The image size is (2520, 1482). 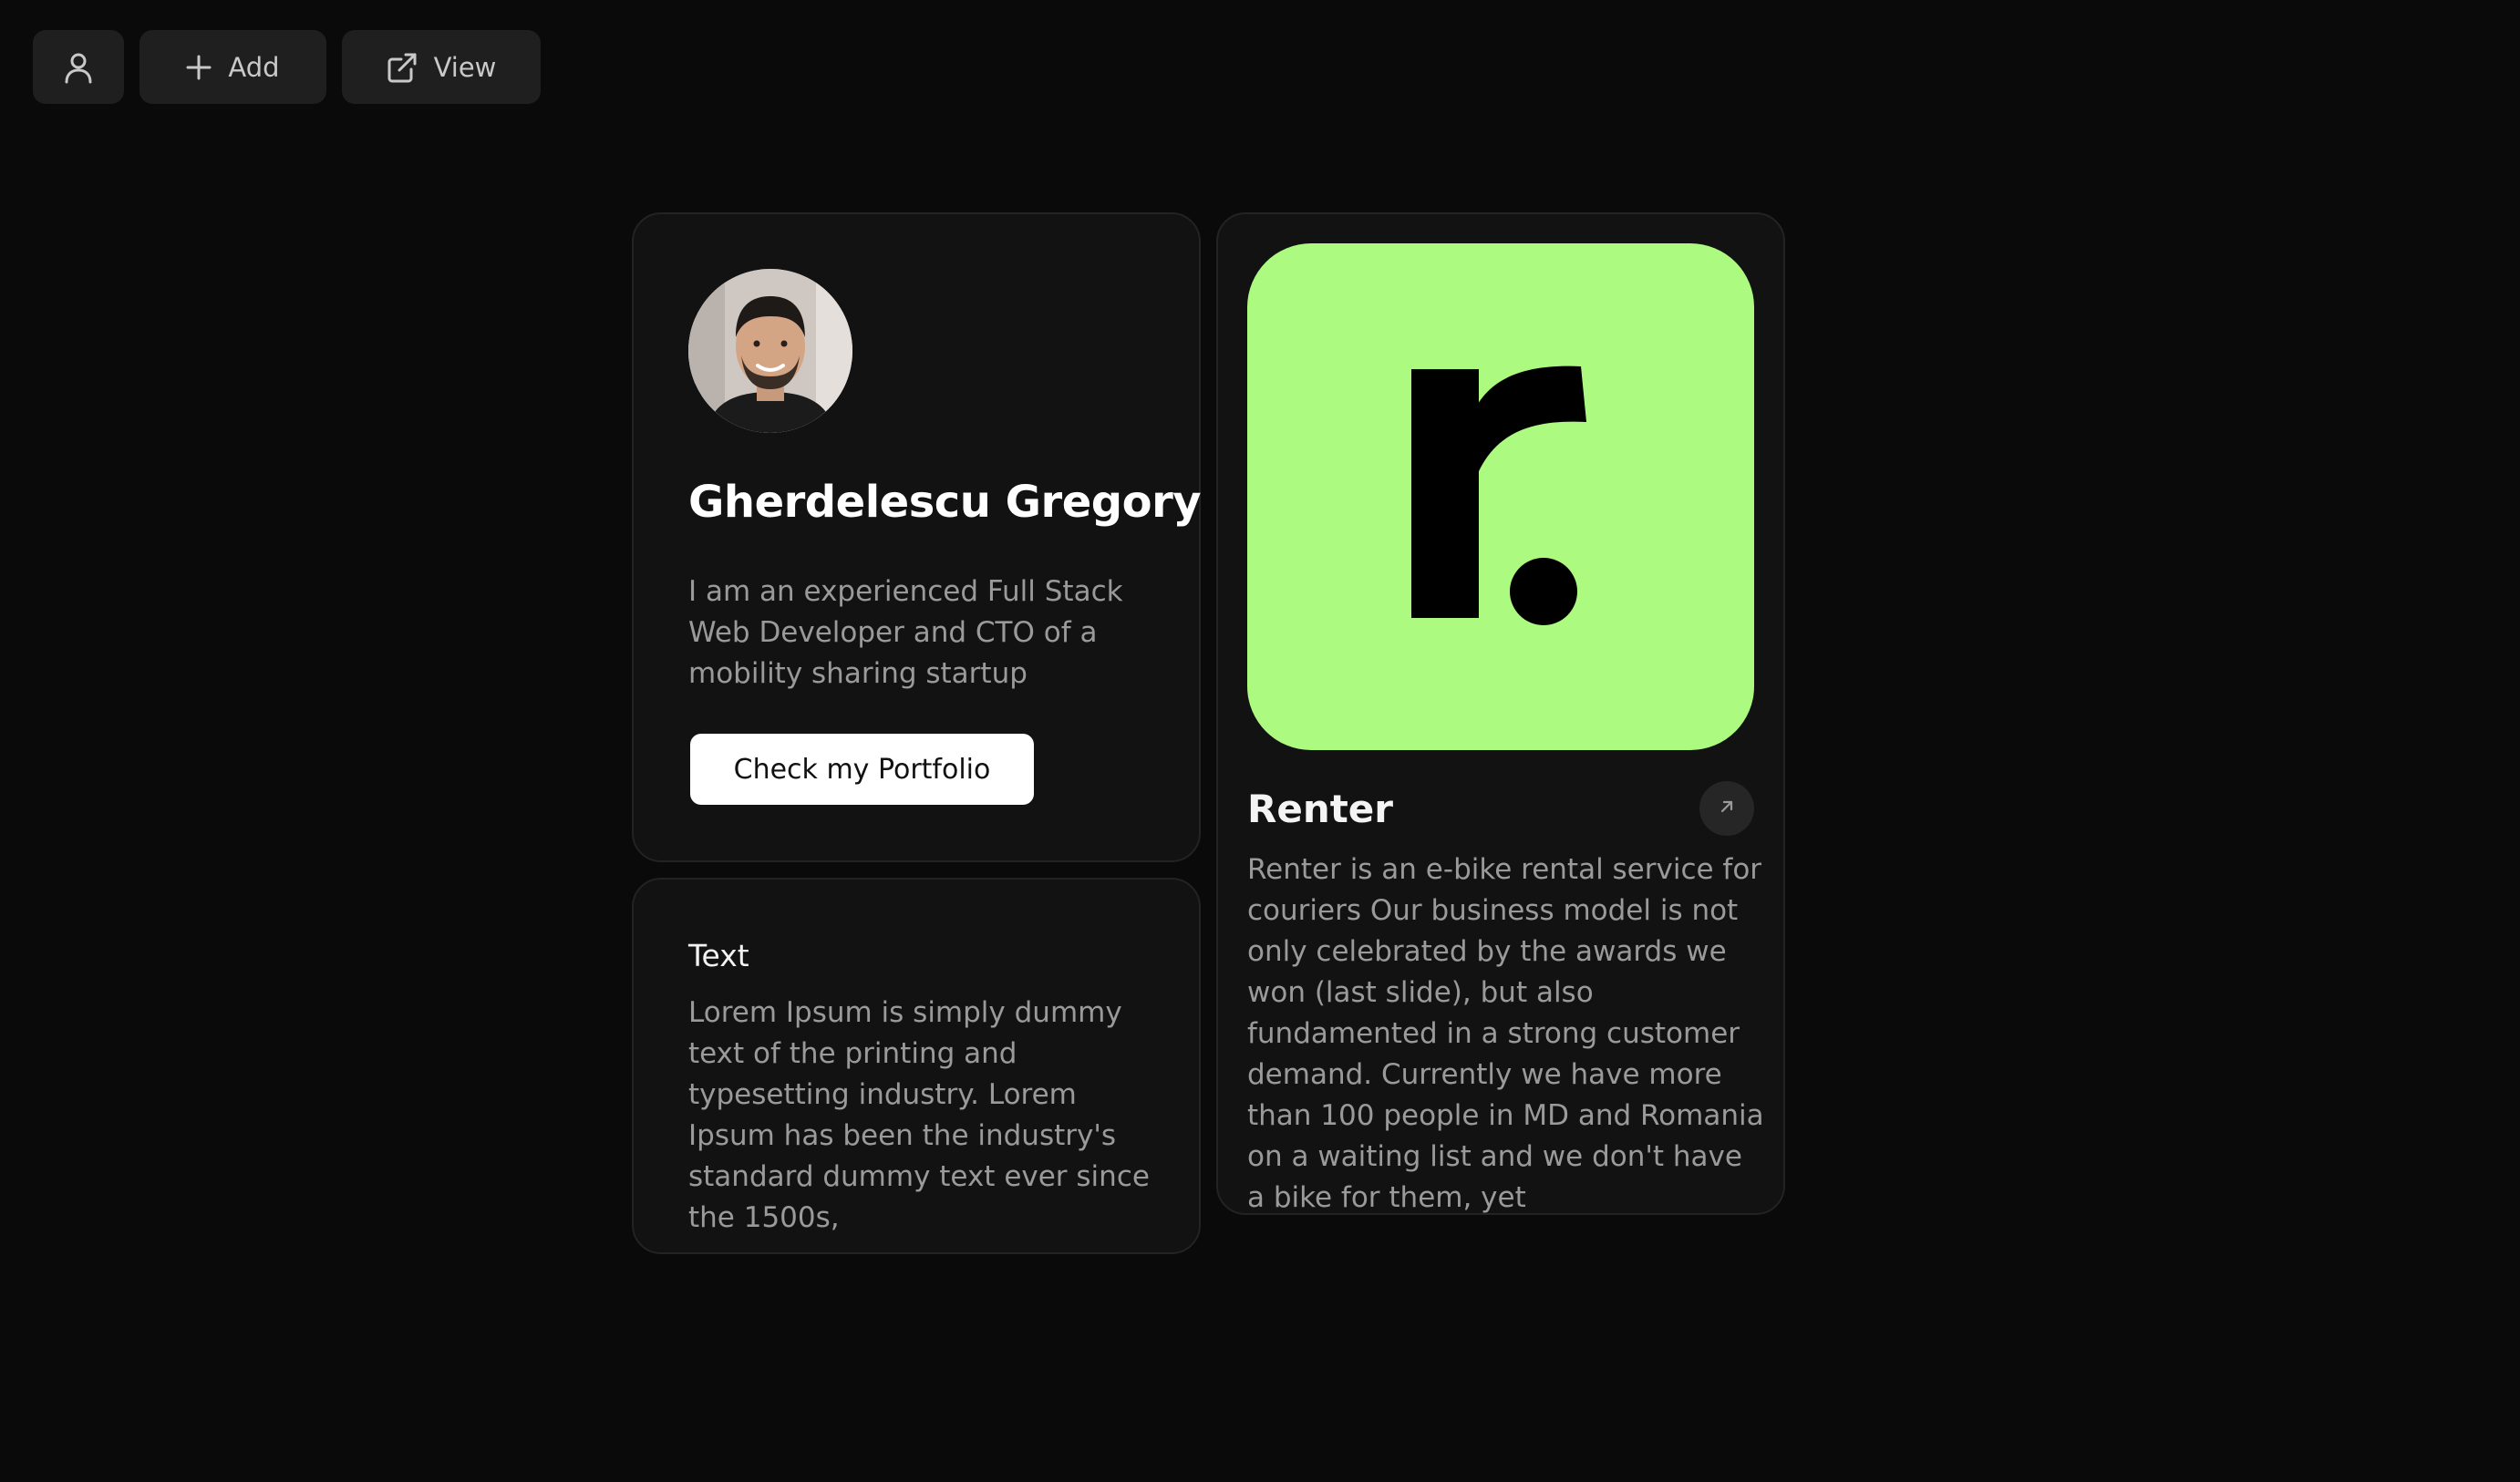 I want to click on project-logo, so click(x=1500, y=496).